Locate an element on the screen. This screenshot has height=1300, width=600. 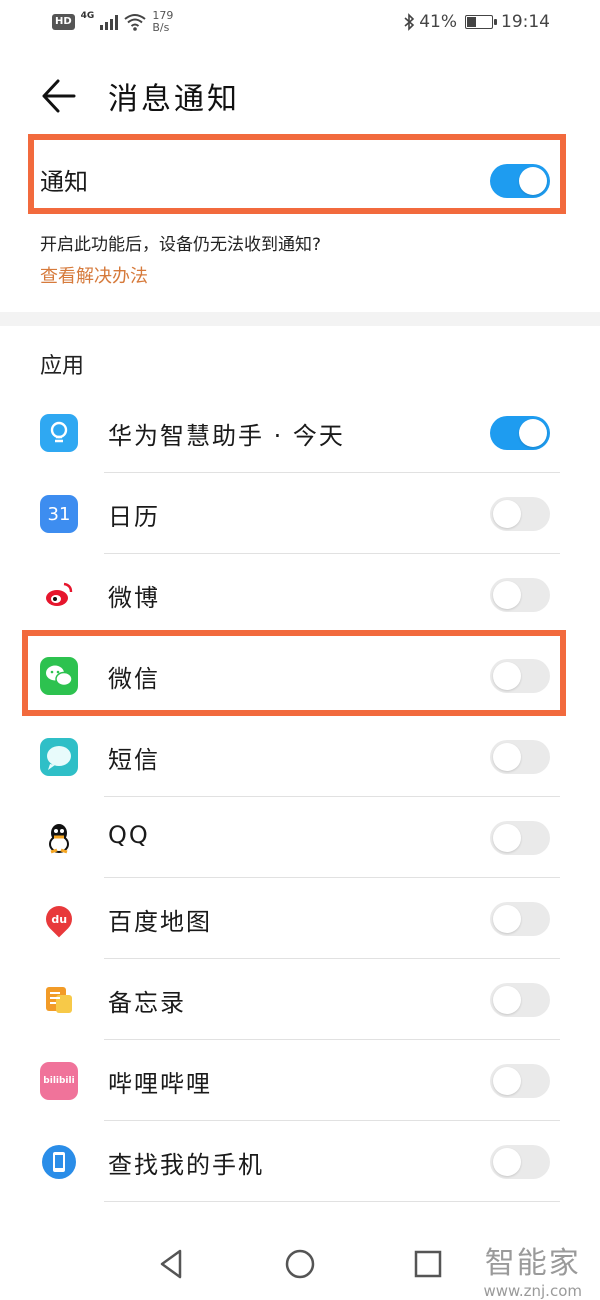
app-name: 微博 is located at coordinates (134, 598).